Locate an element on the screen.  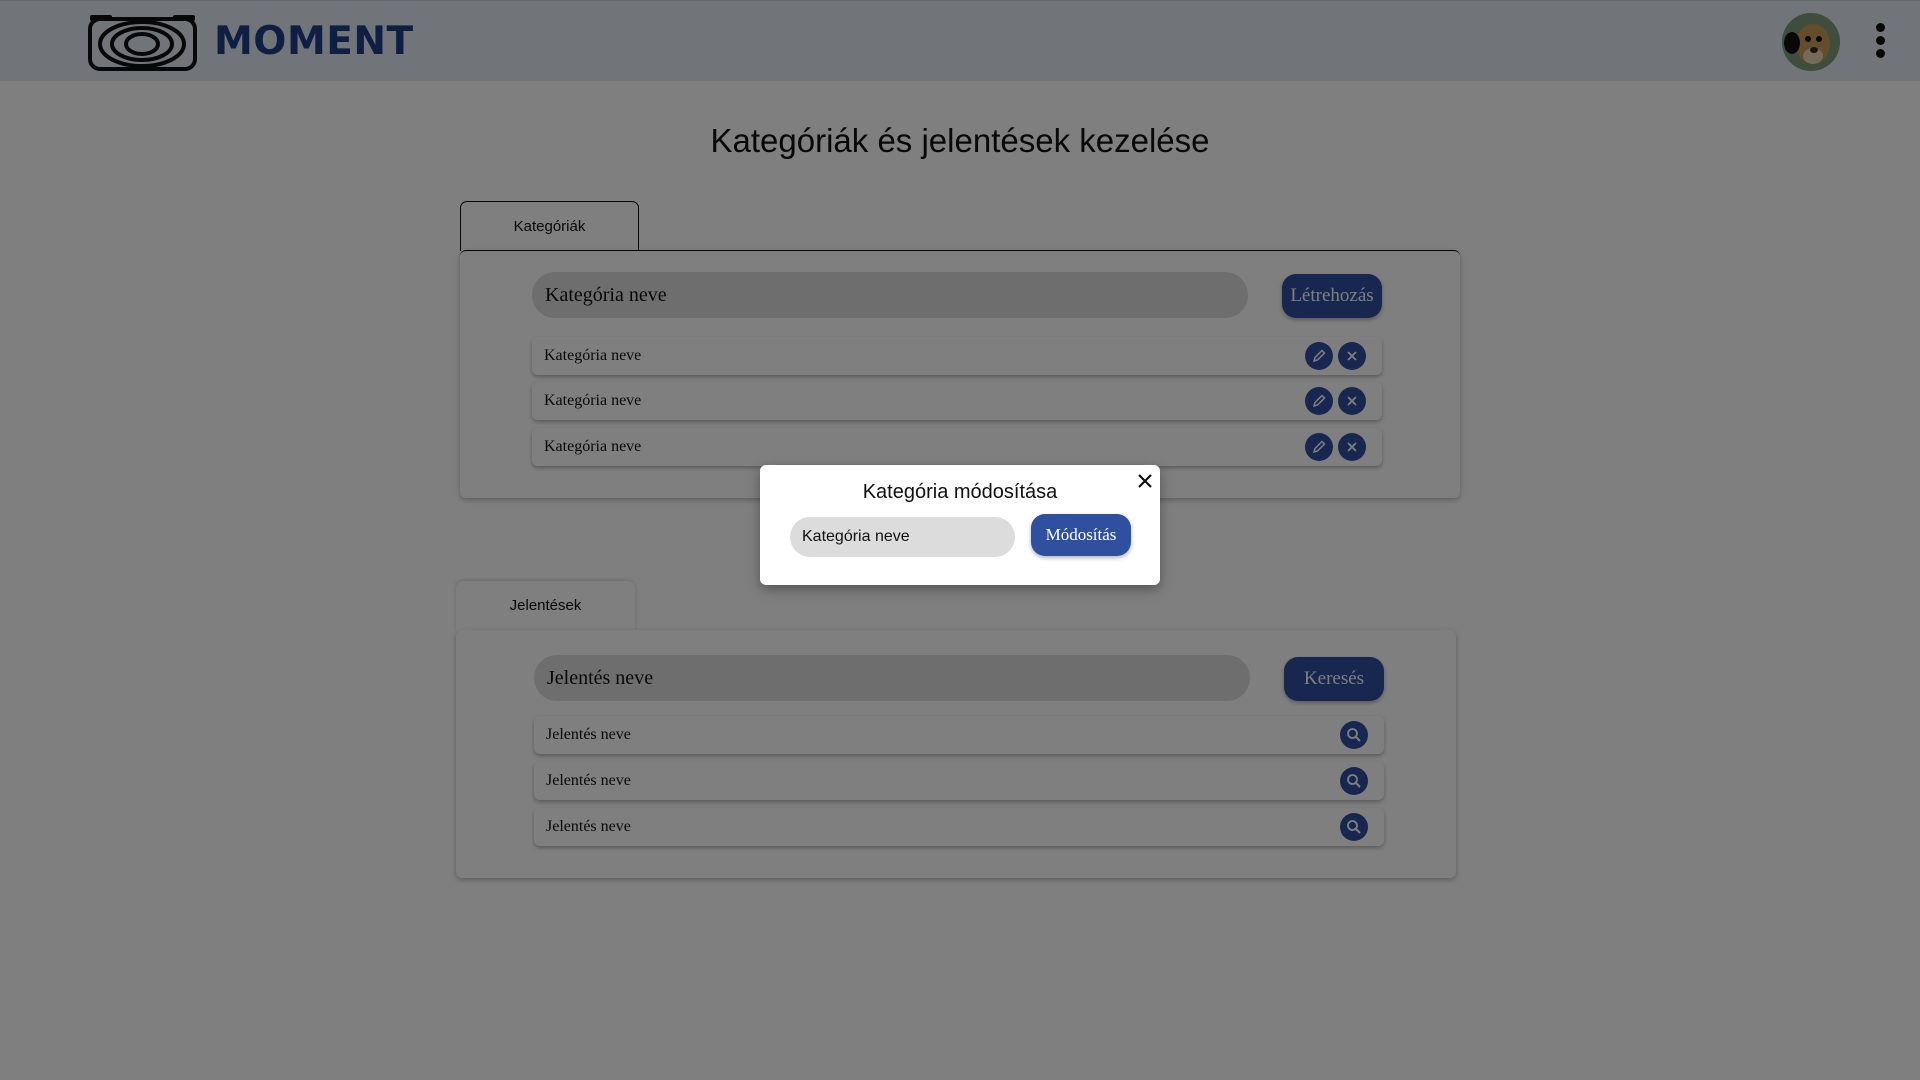
edit-category-dialog: Kategória módosítása Módosítás is located at coordinates (960, 525).